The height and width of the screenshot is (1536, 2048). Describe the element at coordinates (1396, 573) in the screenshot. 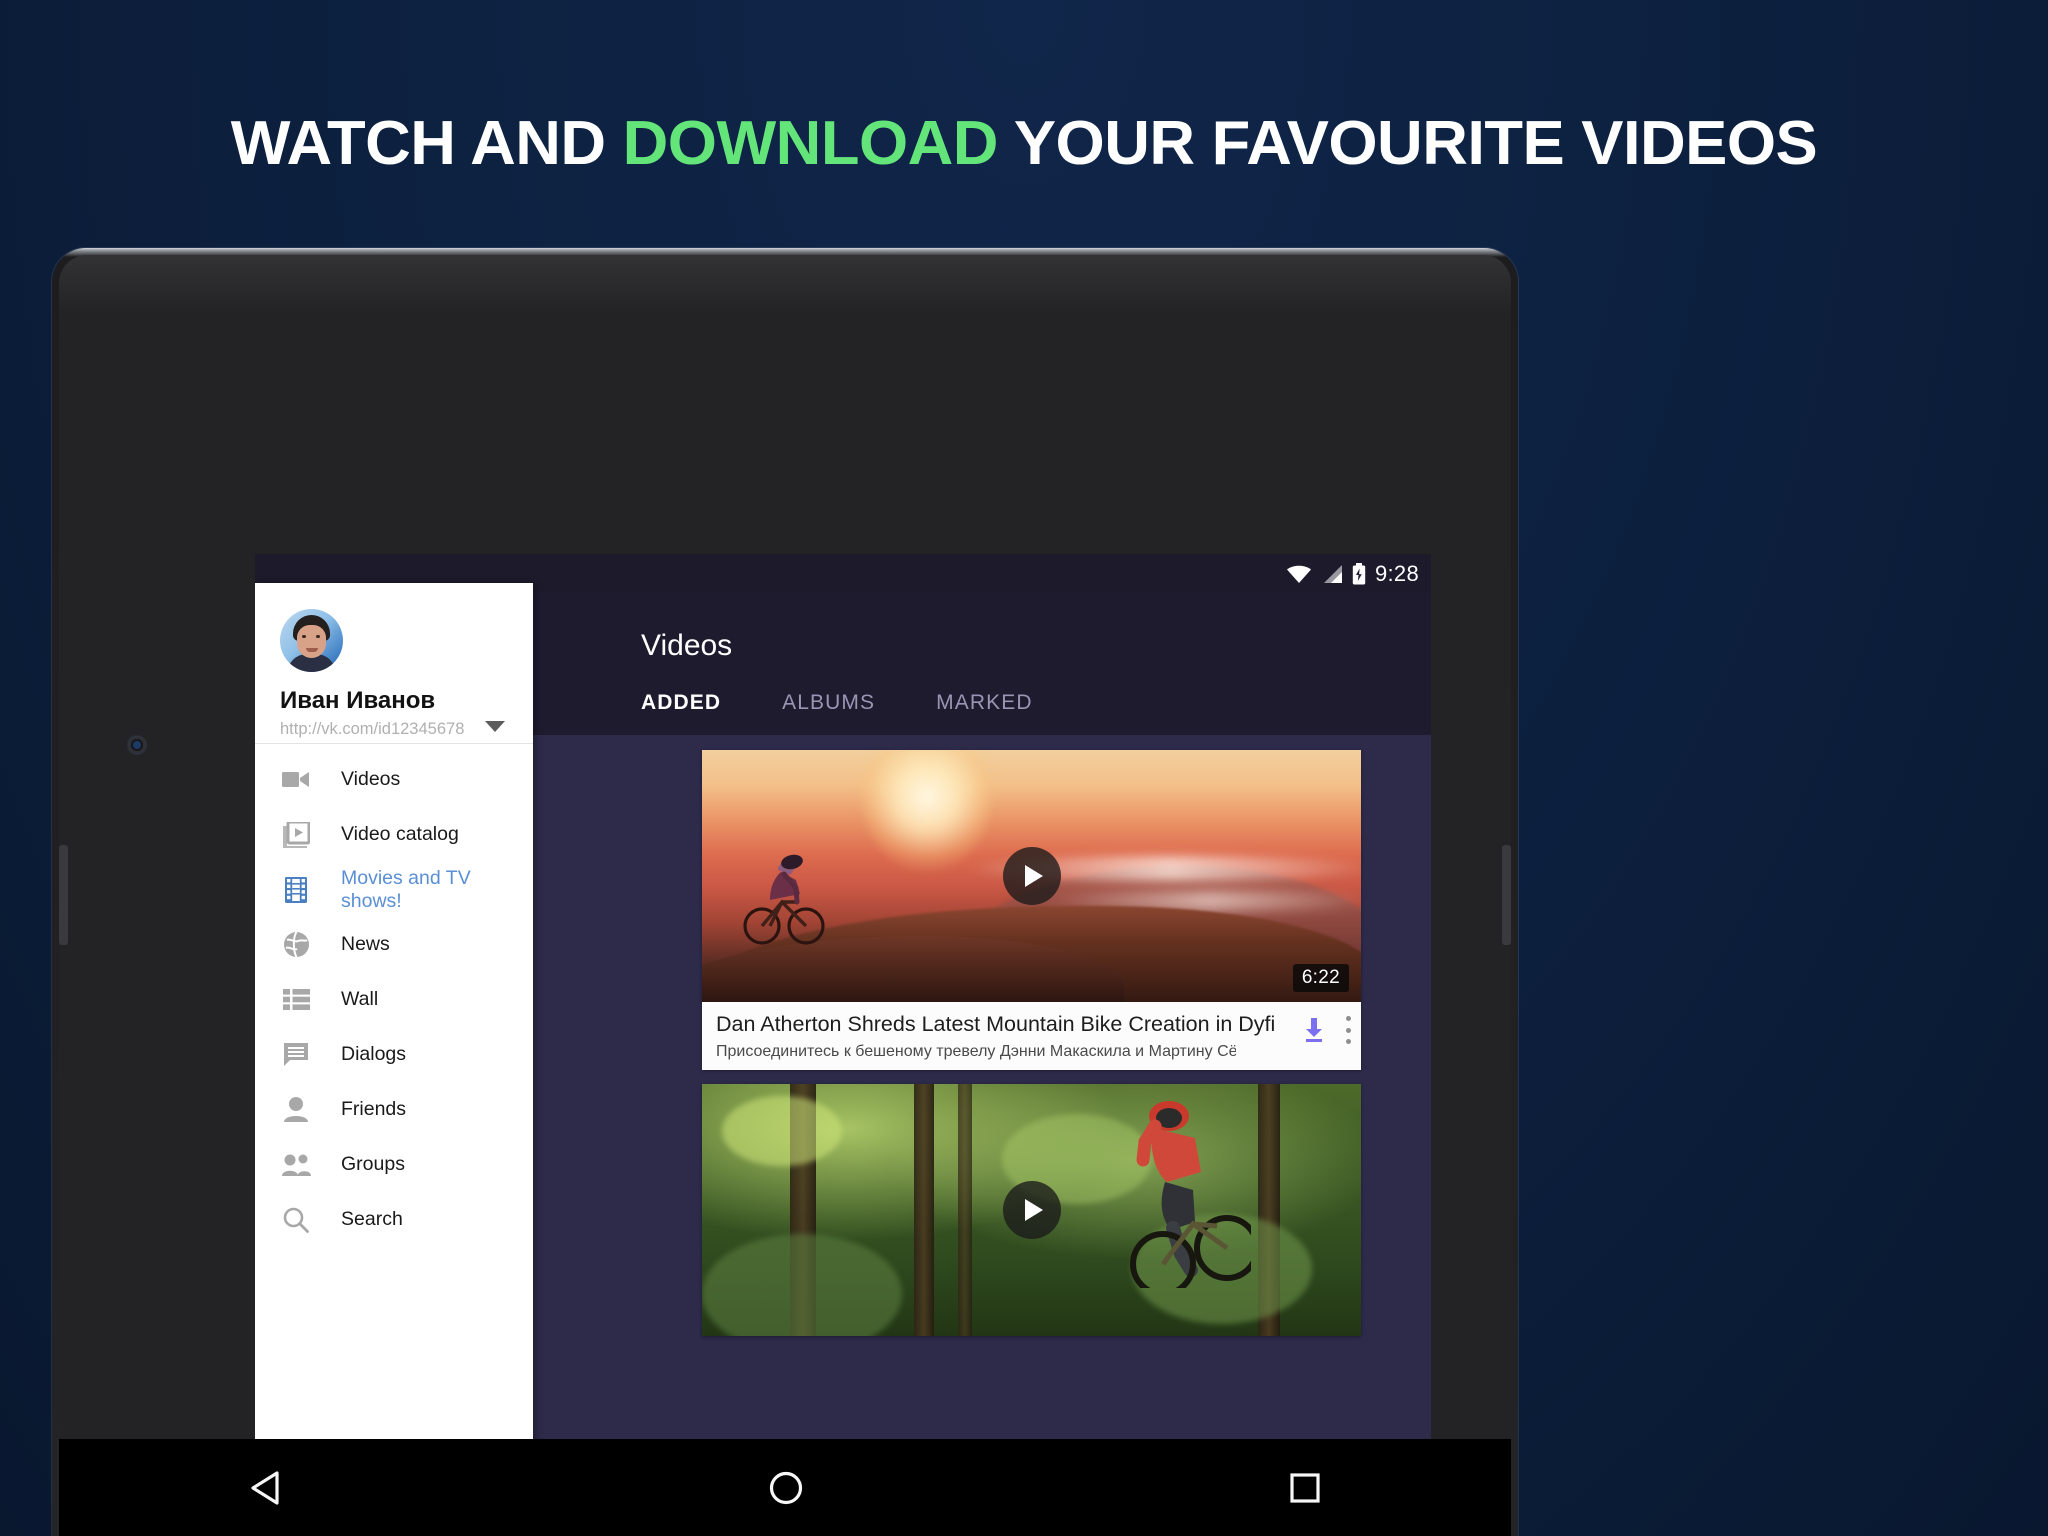

I see `status-bar-clock: 9:28` at that location.